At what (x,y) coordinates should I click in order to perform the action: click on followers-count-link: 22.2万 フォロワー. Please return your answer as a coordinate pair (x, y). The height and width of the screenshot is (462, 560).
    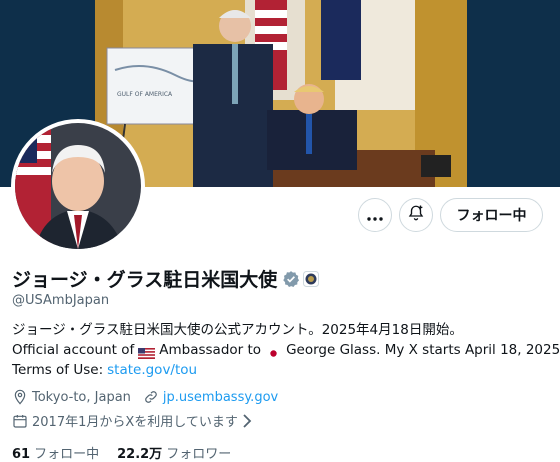
    Looking at the image, I should click on (174, 452).